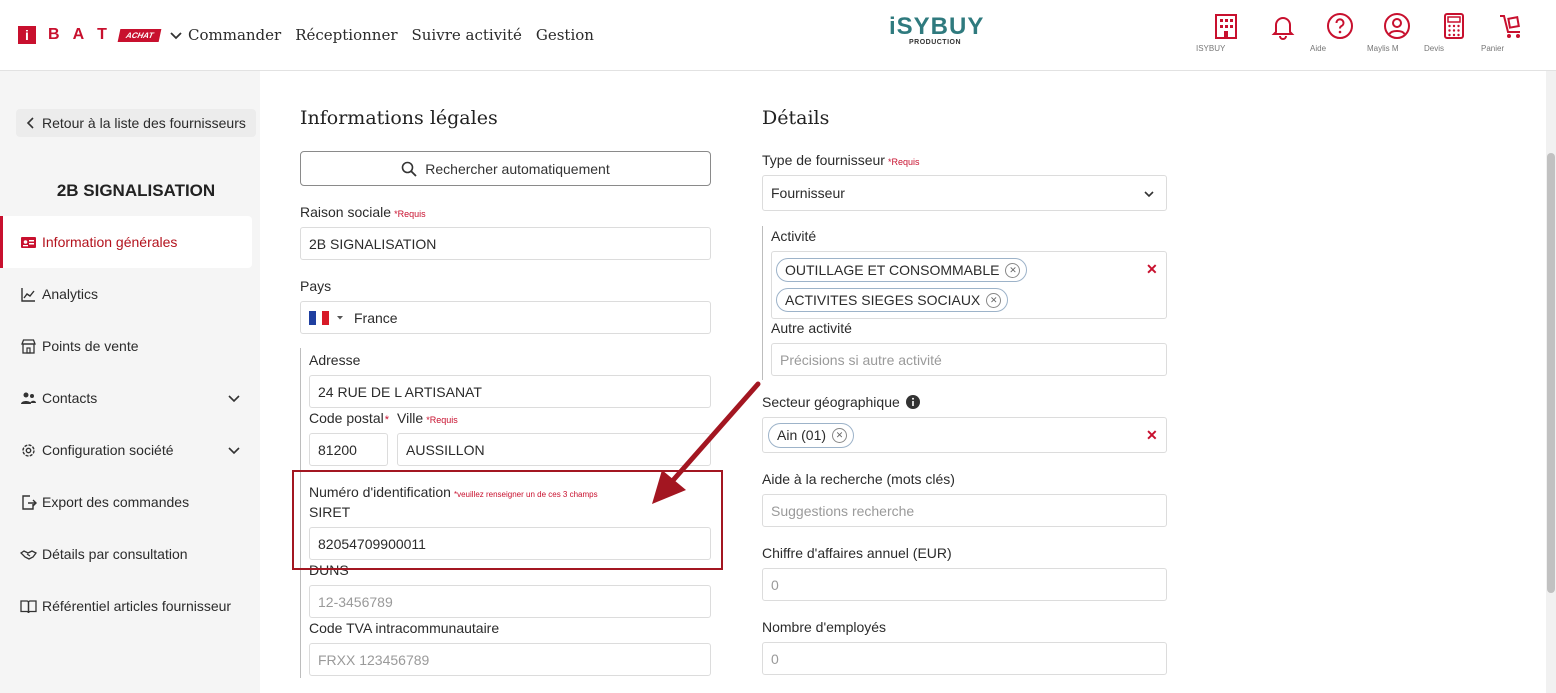 The width and height of the screenshot is (1556, 693). I want to click on chiffre-affaires-label: Chiffre d'affaires annuel (EUR), so click(857, 553).